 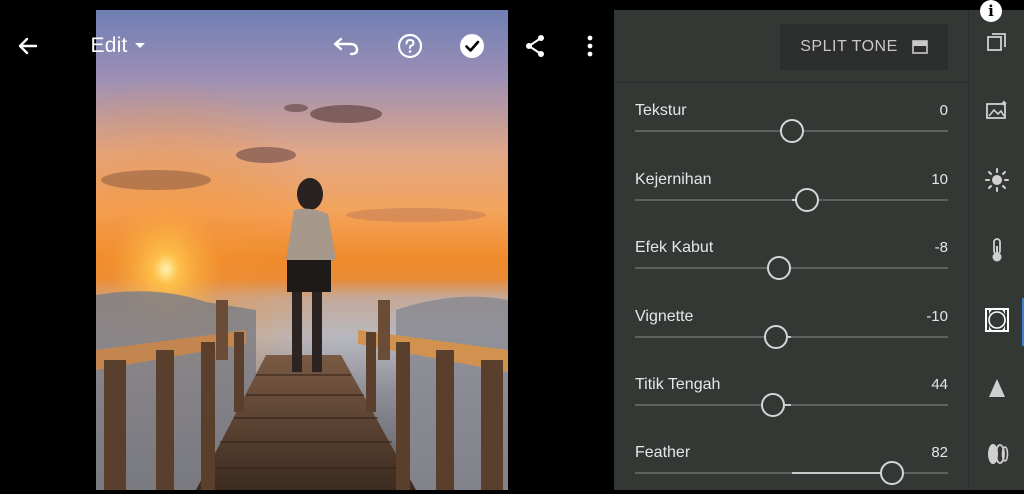 I want to click on slider-row-feather: Feather 82, so click(x=791, y=469).